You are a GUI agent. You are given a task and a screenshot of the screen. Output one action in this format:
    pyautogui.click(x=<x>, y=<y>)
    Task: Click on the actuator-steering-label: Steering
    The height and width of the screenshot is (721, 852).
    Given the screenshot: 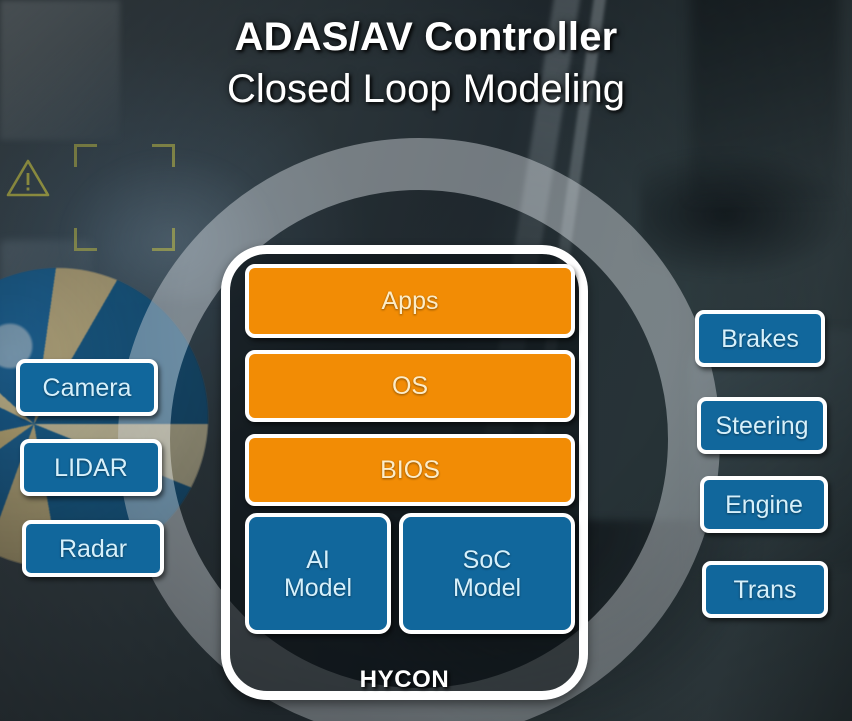 What is the action you would take?
    pyautogui.click(x=762, y=425)
    